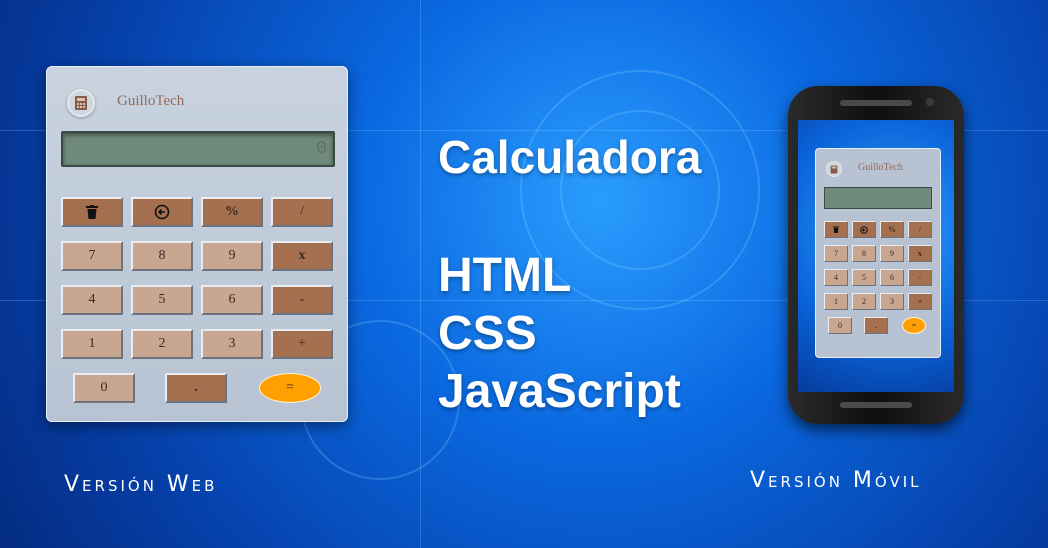 This screenshot has width=1048, height=548. I want to click on mobile-multiply-button: x, so click(920, 253).